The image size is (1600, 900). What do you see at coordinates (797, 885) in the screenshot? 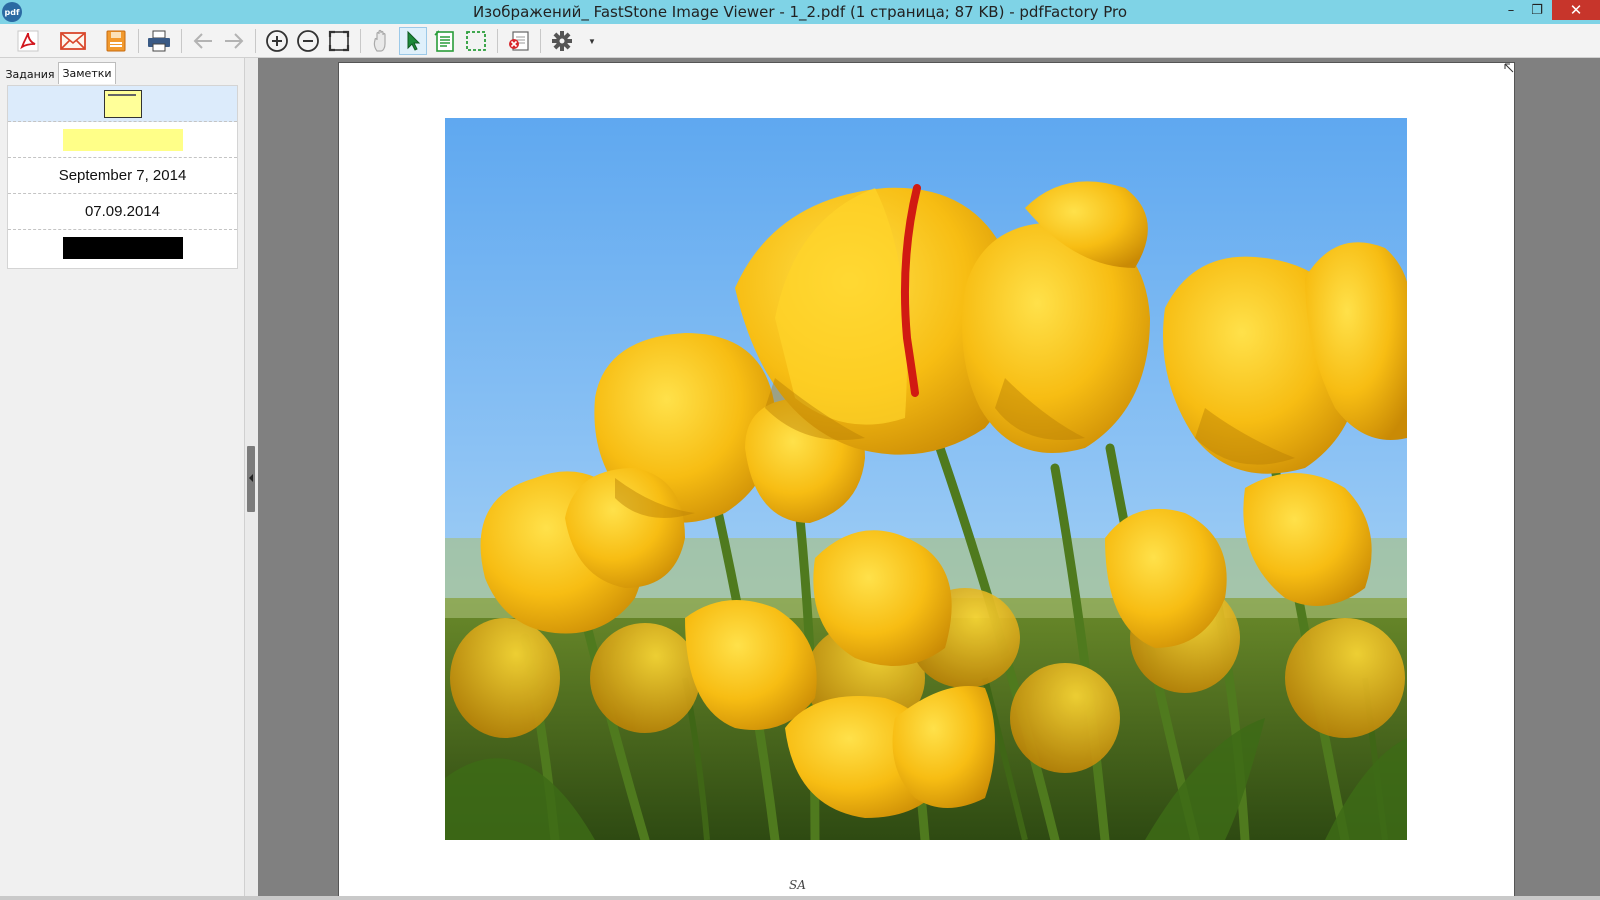
I see `page-footer-signature: SA` at bounding box center [797, 885].